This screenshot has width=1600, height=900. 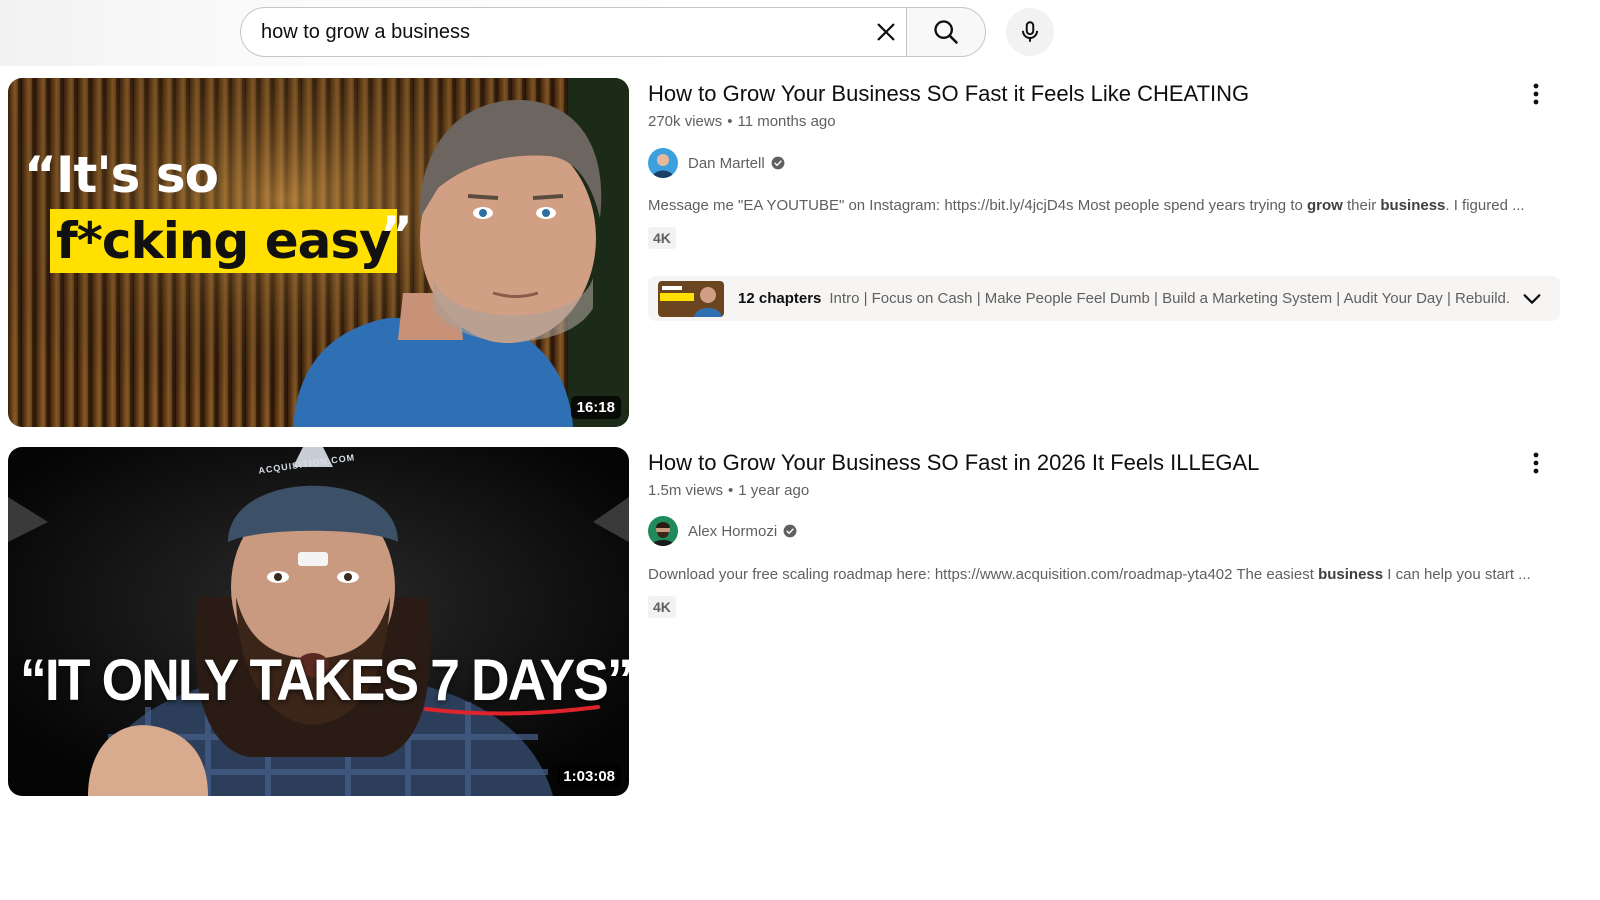 I want to click on view-count: 1.5m views, so click(x=686, y=490).